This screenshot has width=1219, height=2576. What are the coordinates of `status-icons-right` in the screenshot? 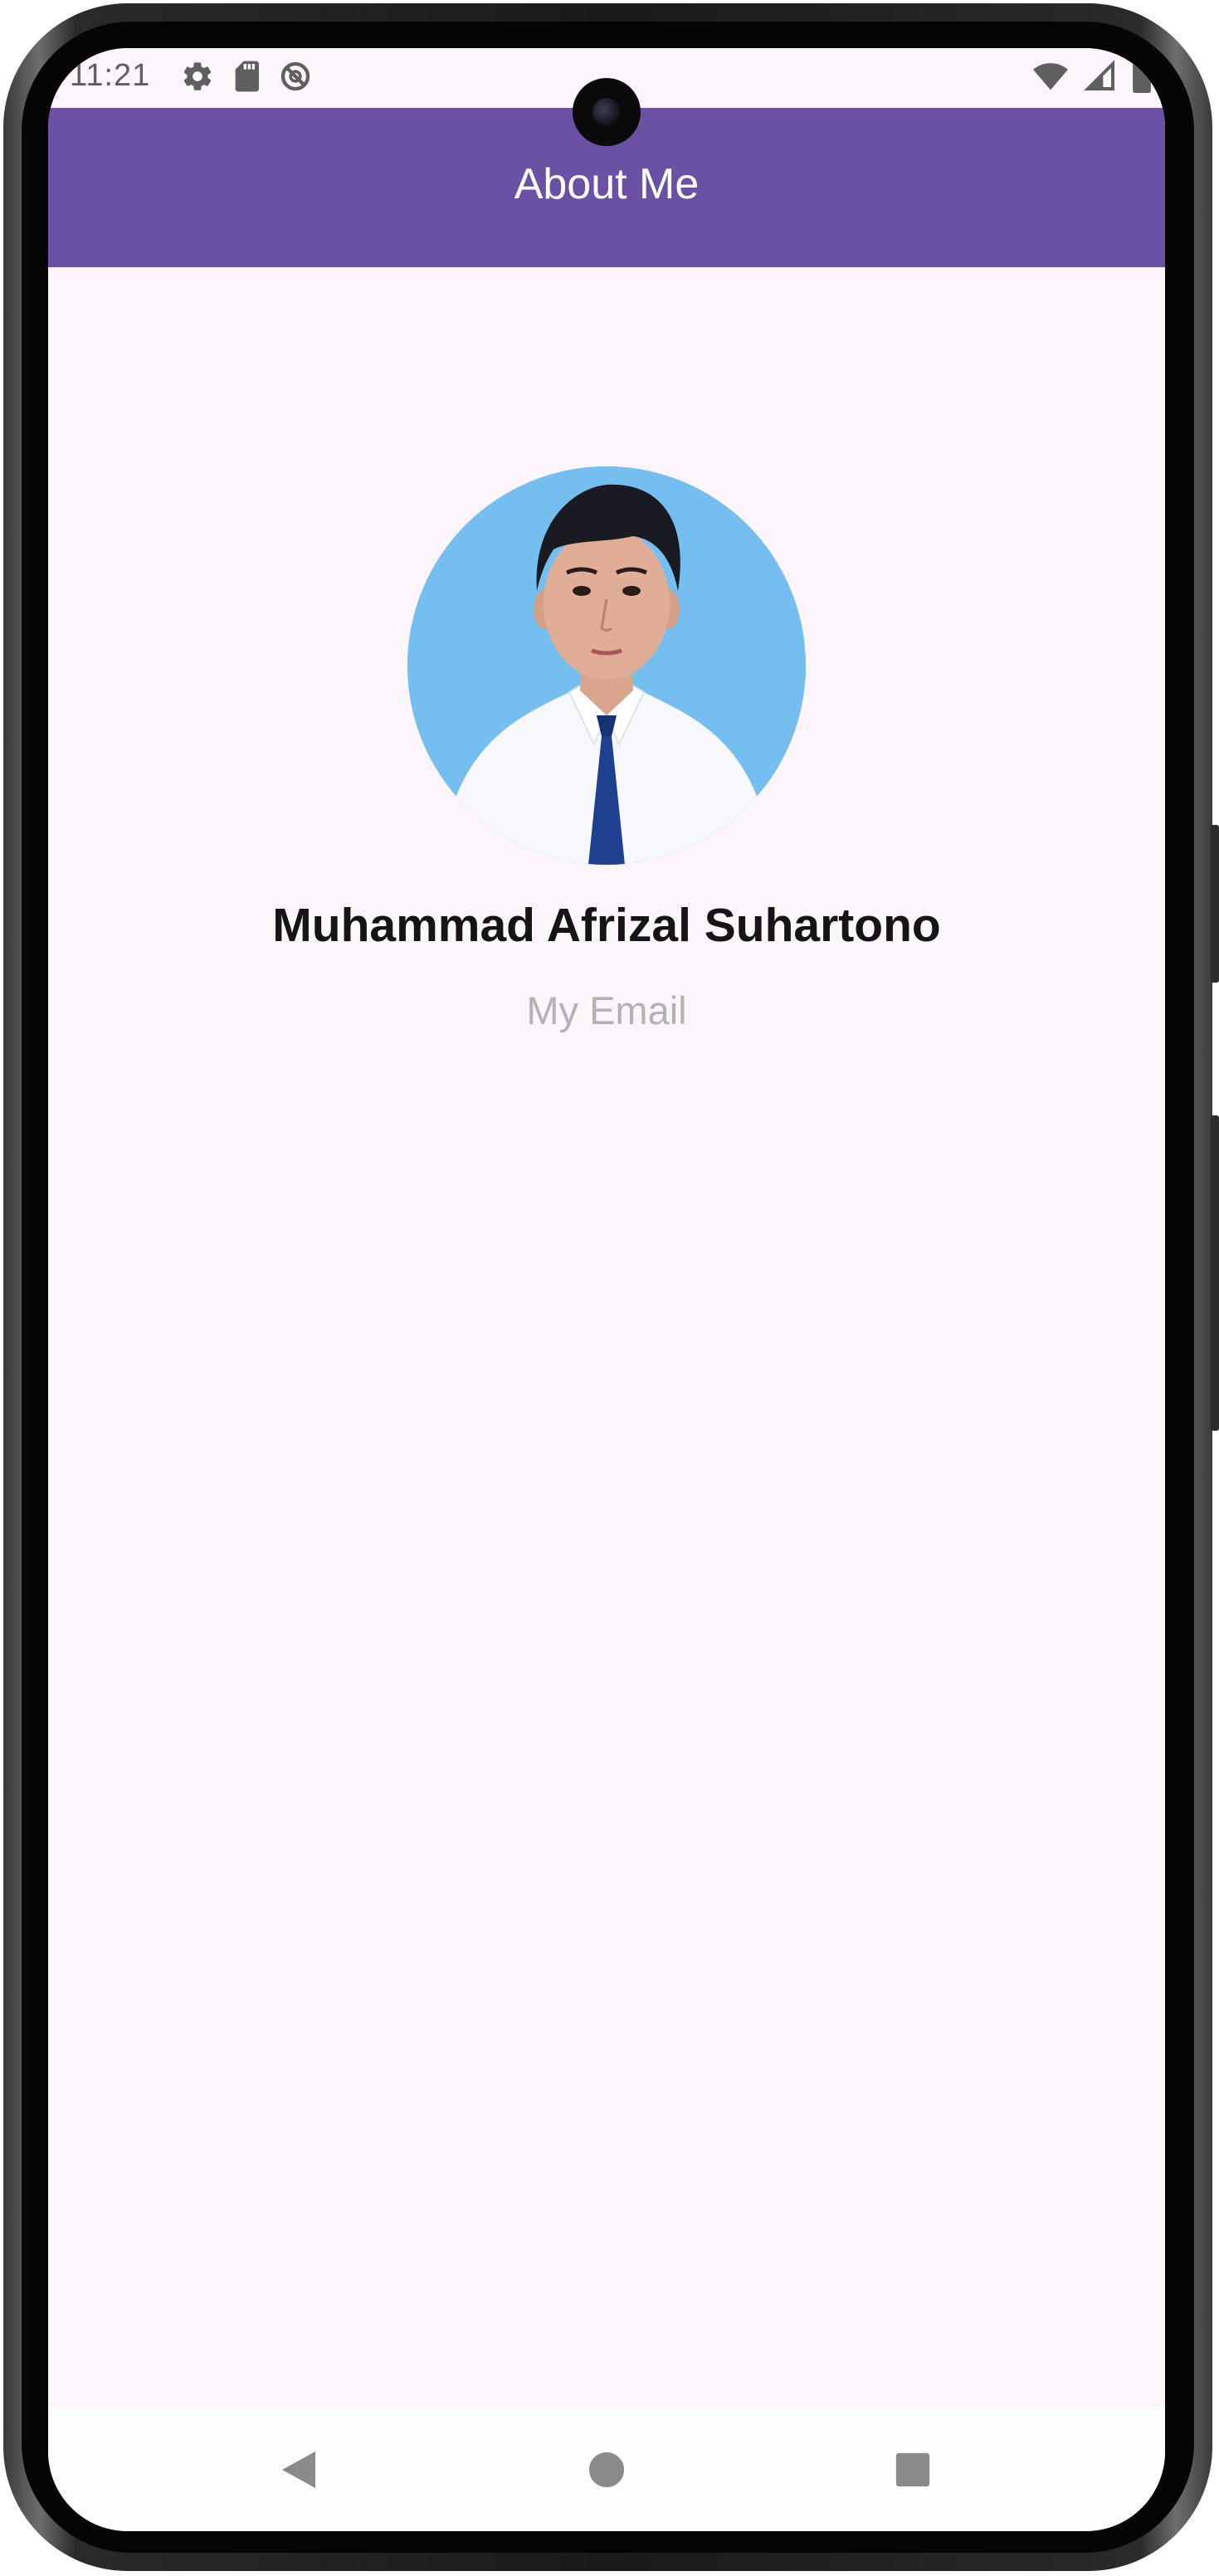 It's located at (1092, 79).